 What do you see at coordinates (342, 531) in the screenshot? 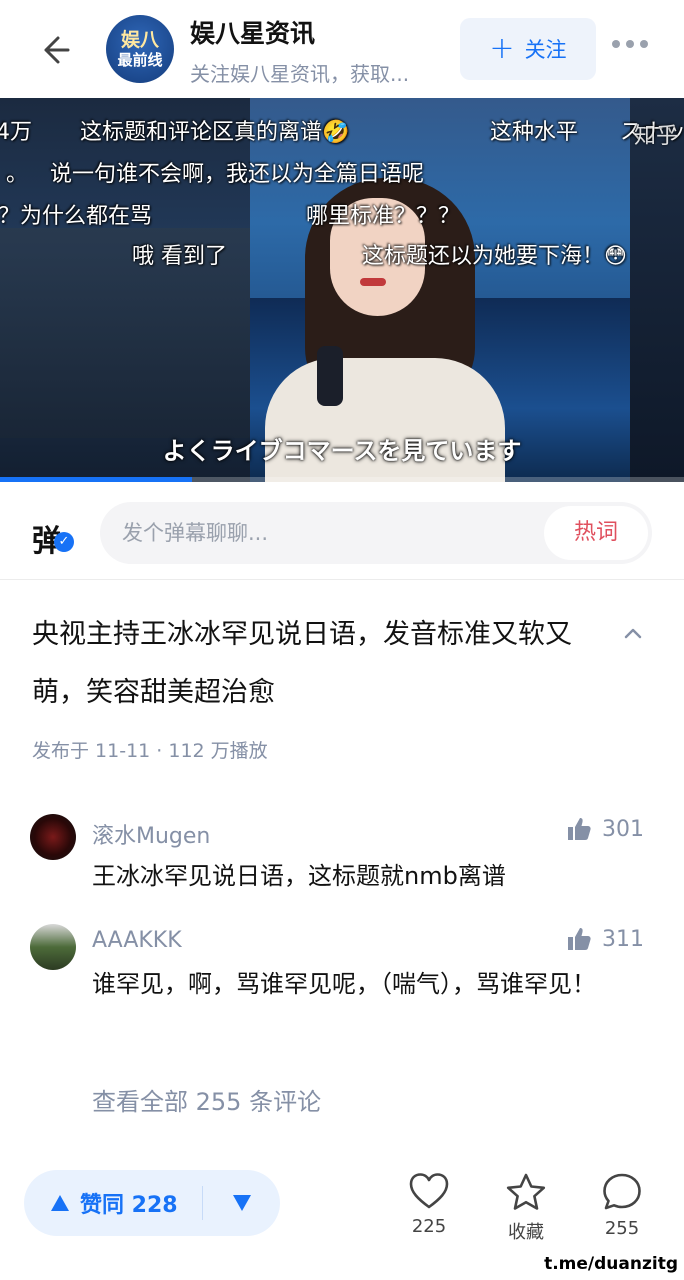
I see `danmaku-bar: 弹 ✓ 发个弹幕聊聊... 热词` at bounding box center [342, 531].